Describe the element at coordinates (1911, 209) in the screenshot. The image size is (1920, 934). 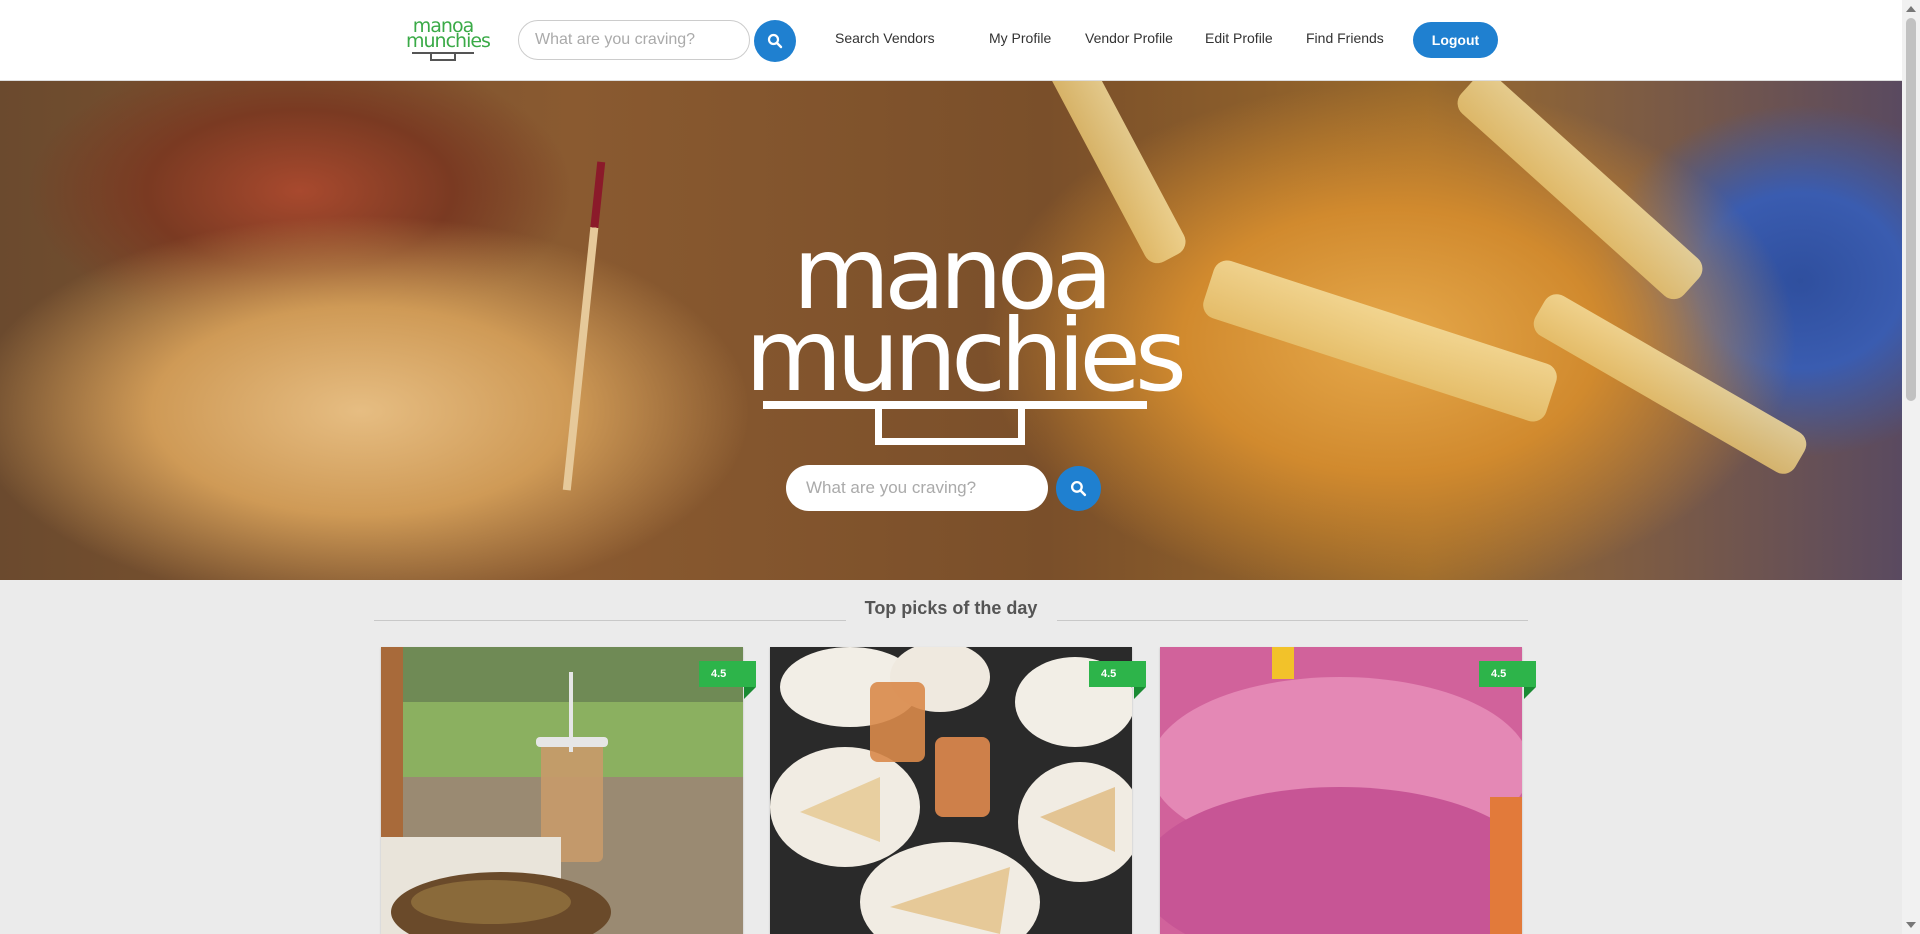
I see `scrollbar-thumb` at that location.